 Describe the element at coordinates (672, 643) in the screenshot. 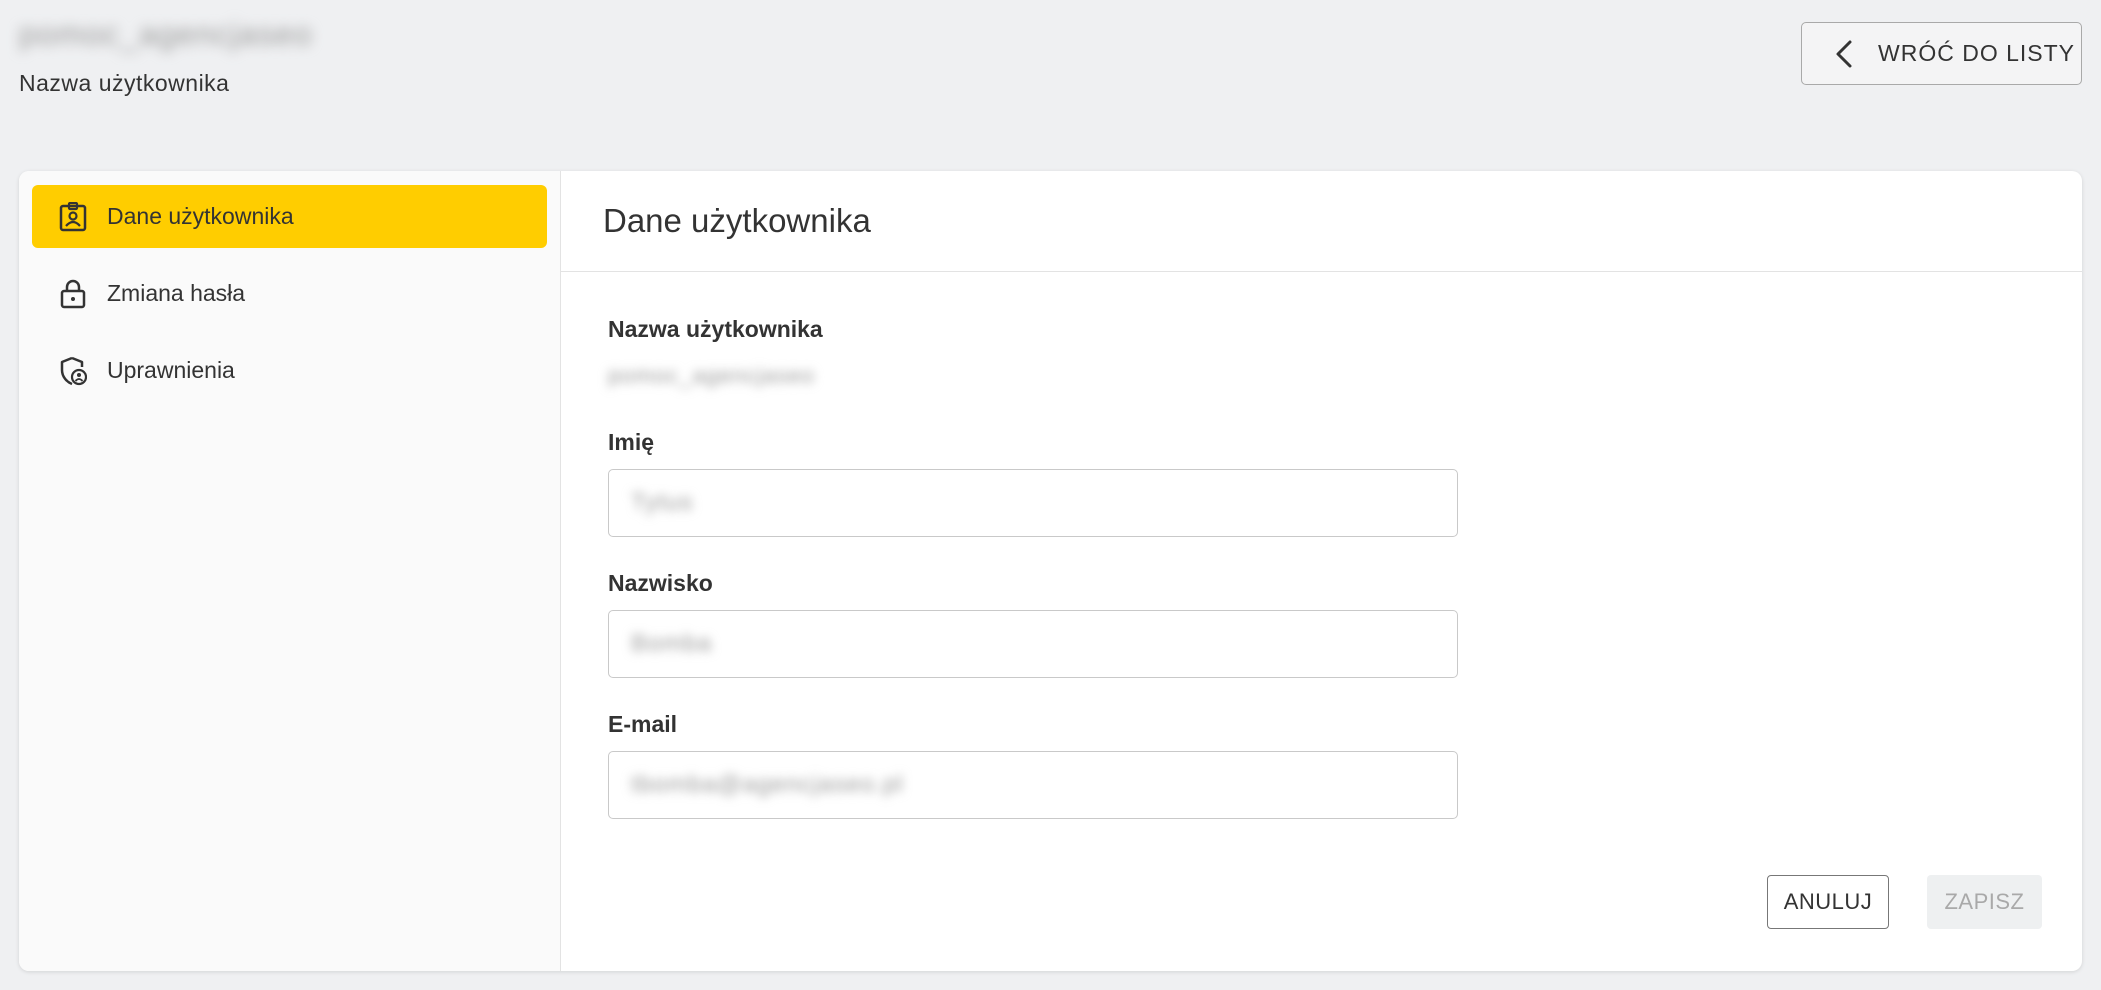

I see `last-name-value: Bomba` at that location.